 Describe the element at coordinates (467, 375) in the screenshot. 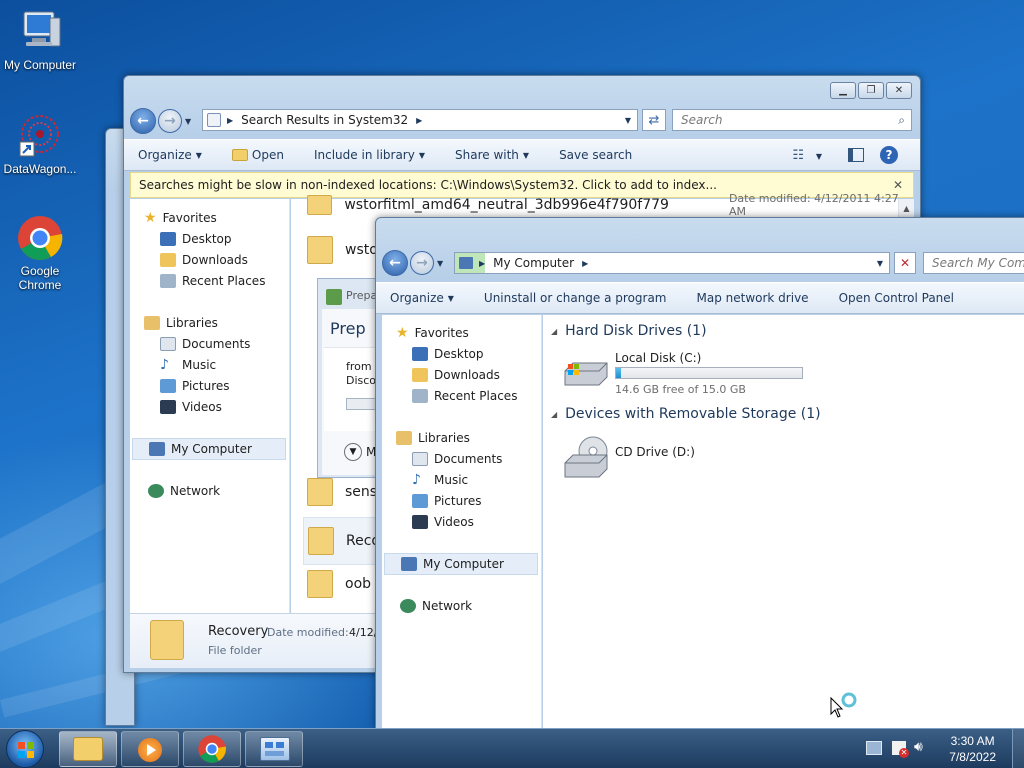

I see `nav-label: Downloads` at that location.